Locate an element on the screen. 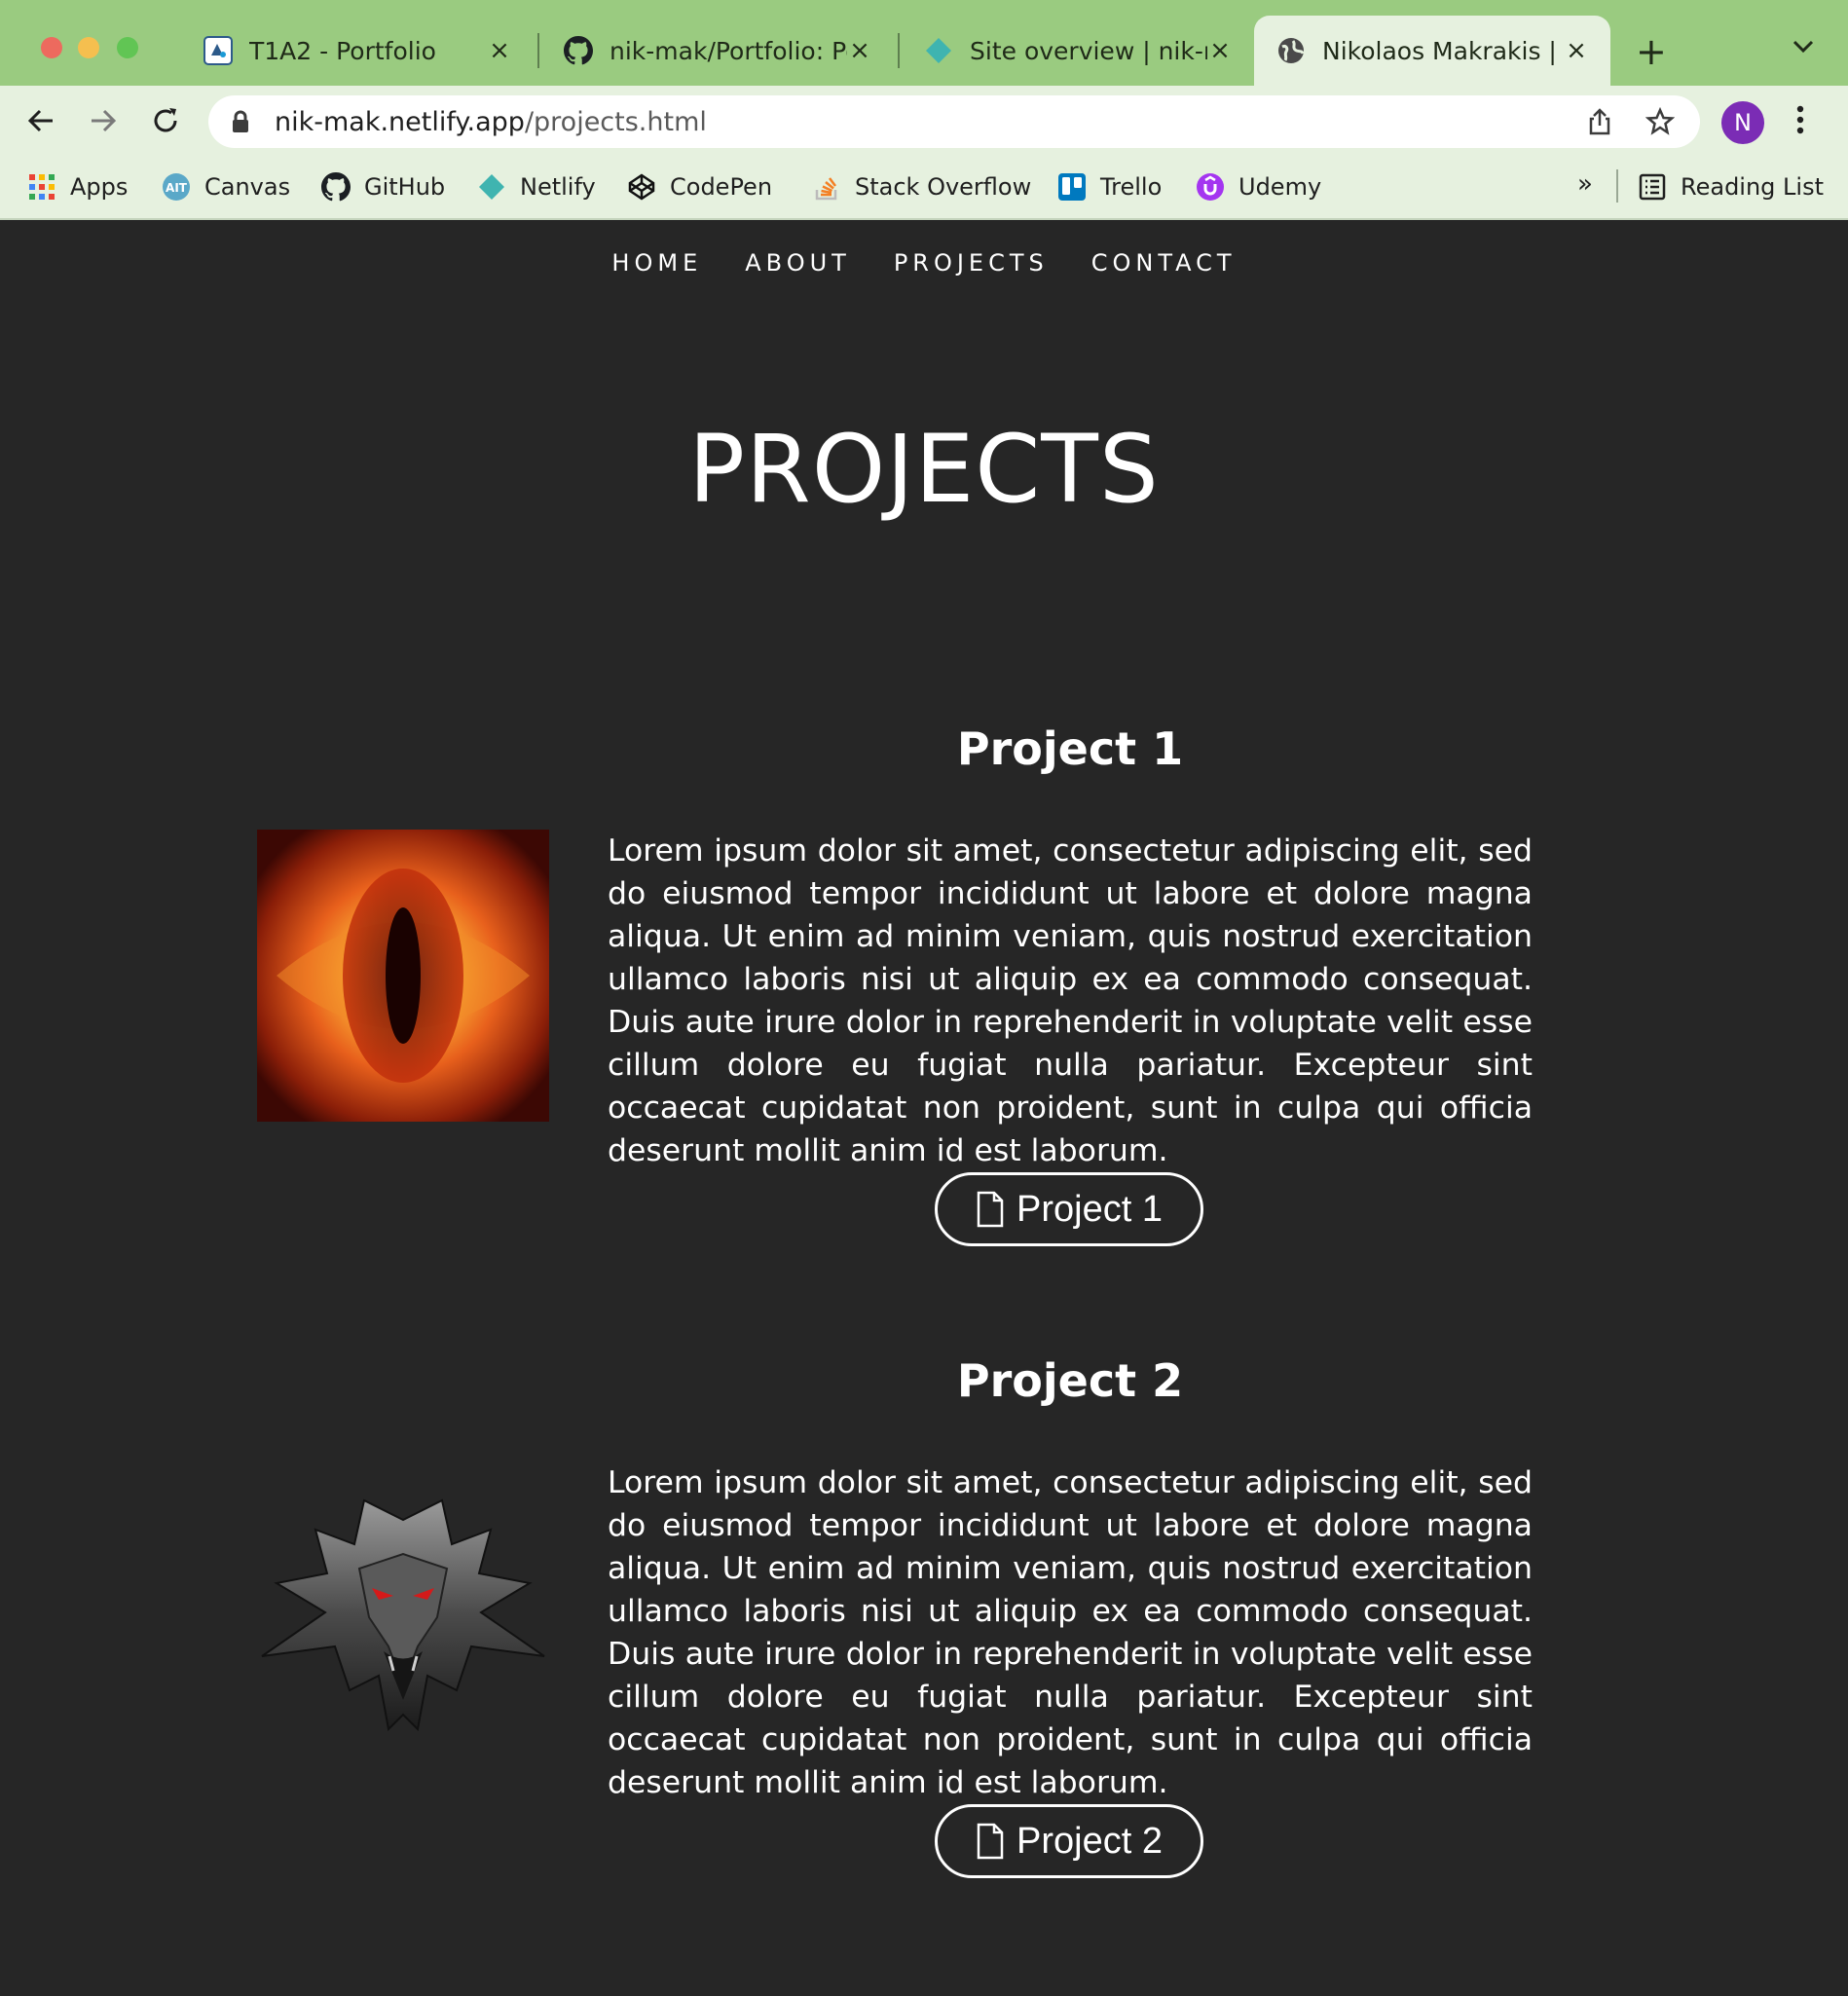 The image size is (1848, 1996). tab-title: nik-mak/Portfolio: Po is located at coordinates (728, 50).